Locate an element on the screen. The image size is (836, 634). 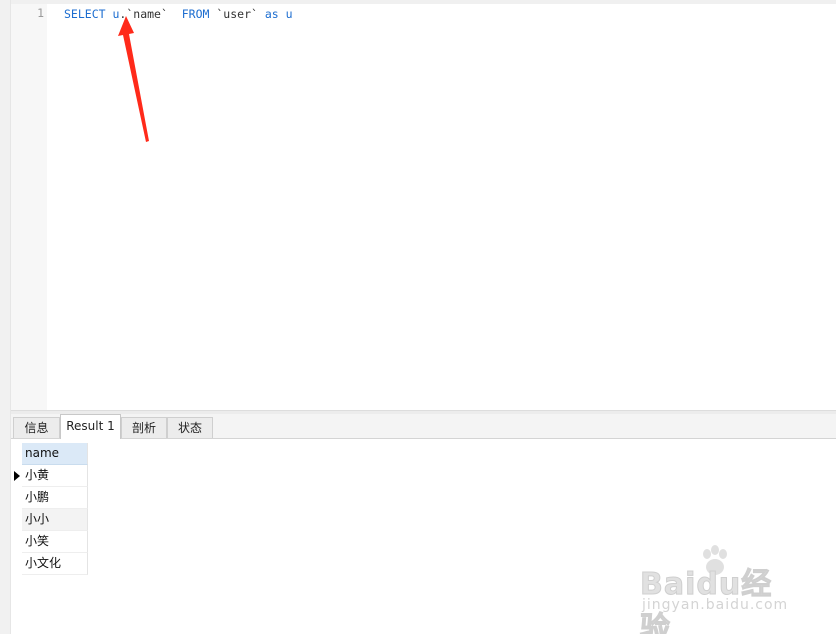
code-token: as is located at coordinates (271, 14).